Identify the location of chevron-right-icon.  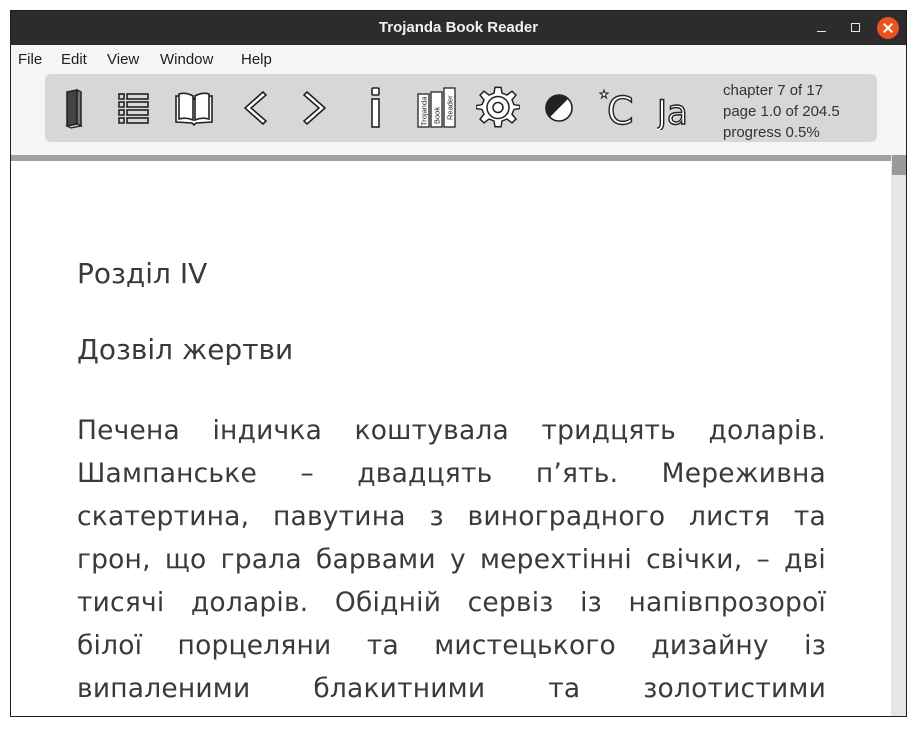
(314, 108).